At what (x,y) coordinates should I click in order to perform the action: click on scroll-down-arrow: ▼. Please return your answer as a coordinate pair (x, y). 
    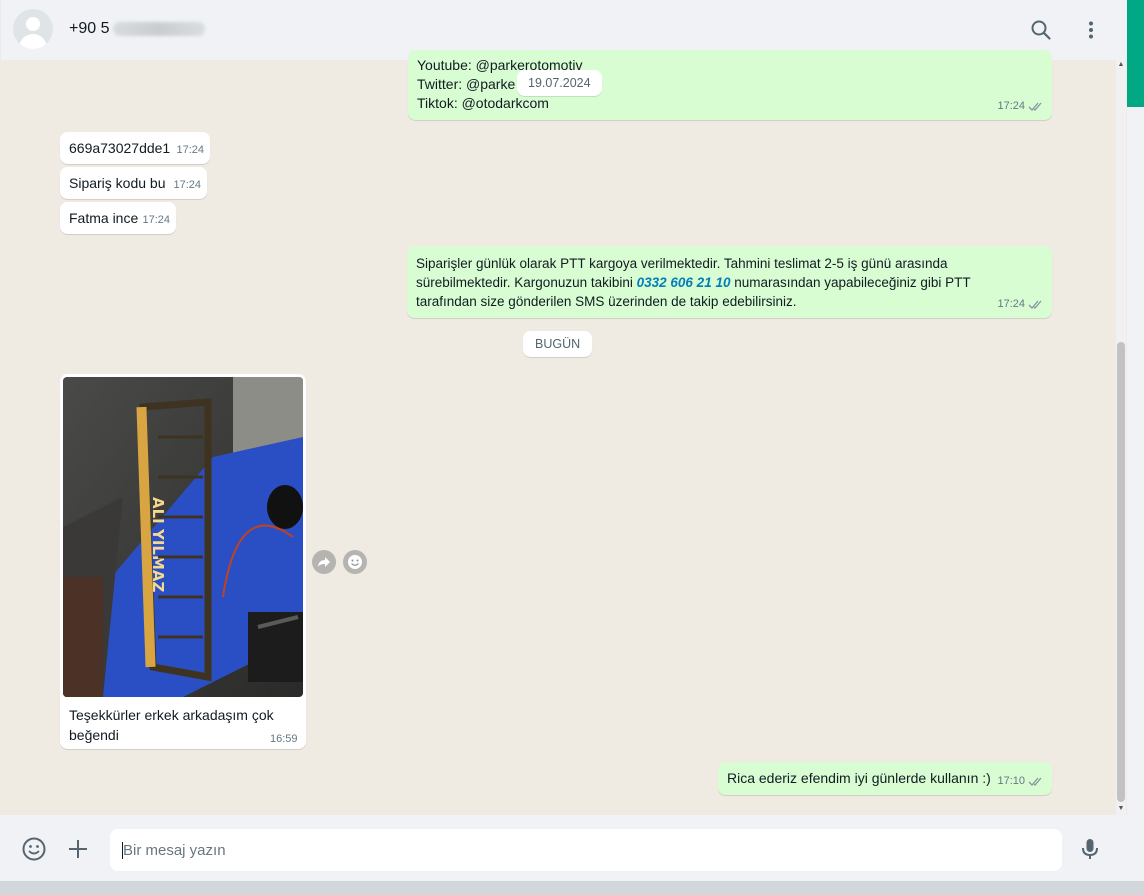
    Looking at the image, I should click on (1121, 809).